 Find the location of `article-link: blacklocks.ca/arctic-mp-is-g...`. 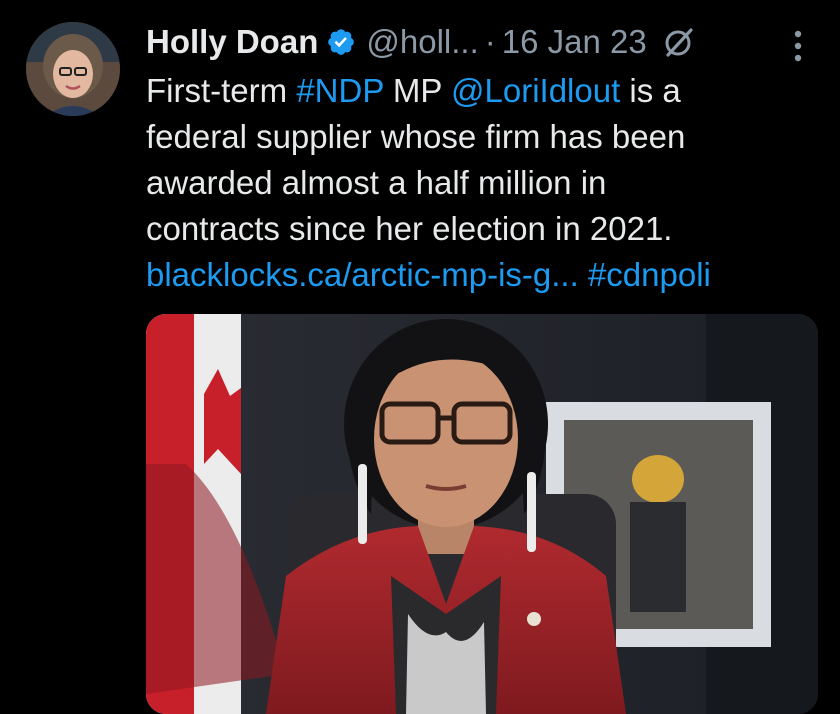

article-link: blacklocks.ca/arctic-mp-is-g... is located at coordinates (362, 274).